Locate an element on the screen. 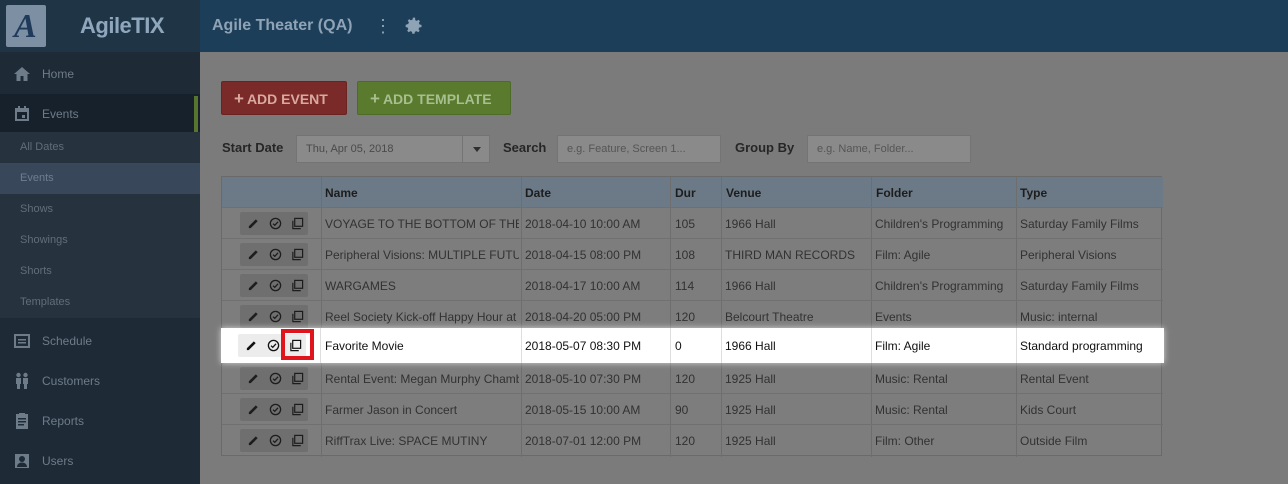 The height and width of the screenshot is (484, 1288). cell-name: VOYAGE TO THE BOTTOM OF THE SEA is located at coordinates (422, 224).